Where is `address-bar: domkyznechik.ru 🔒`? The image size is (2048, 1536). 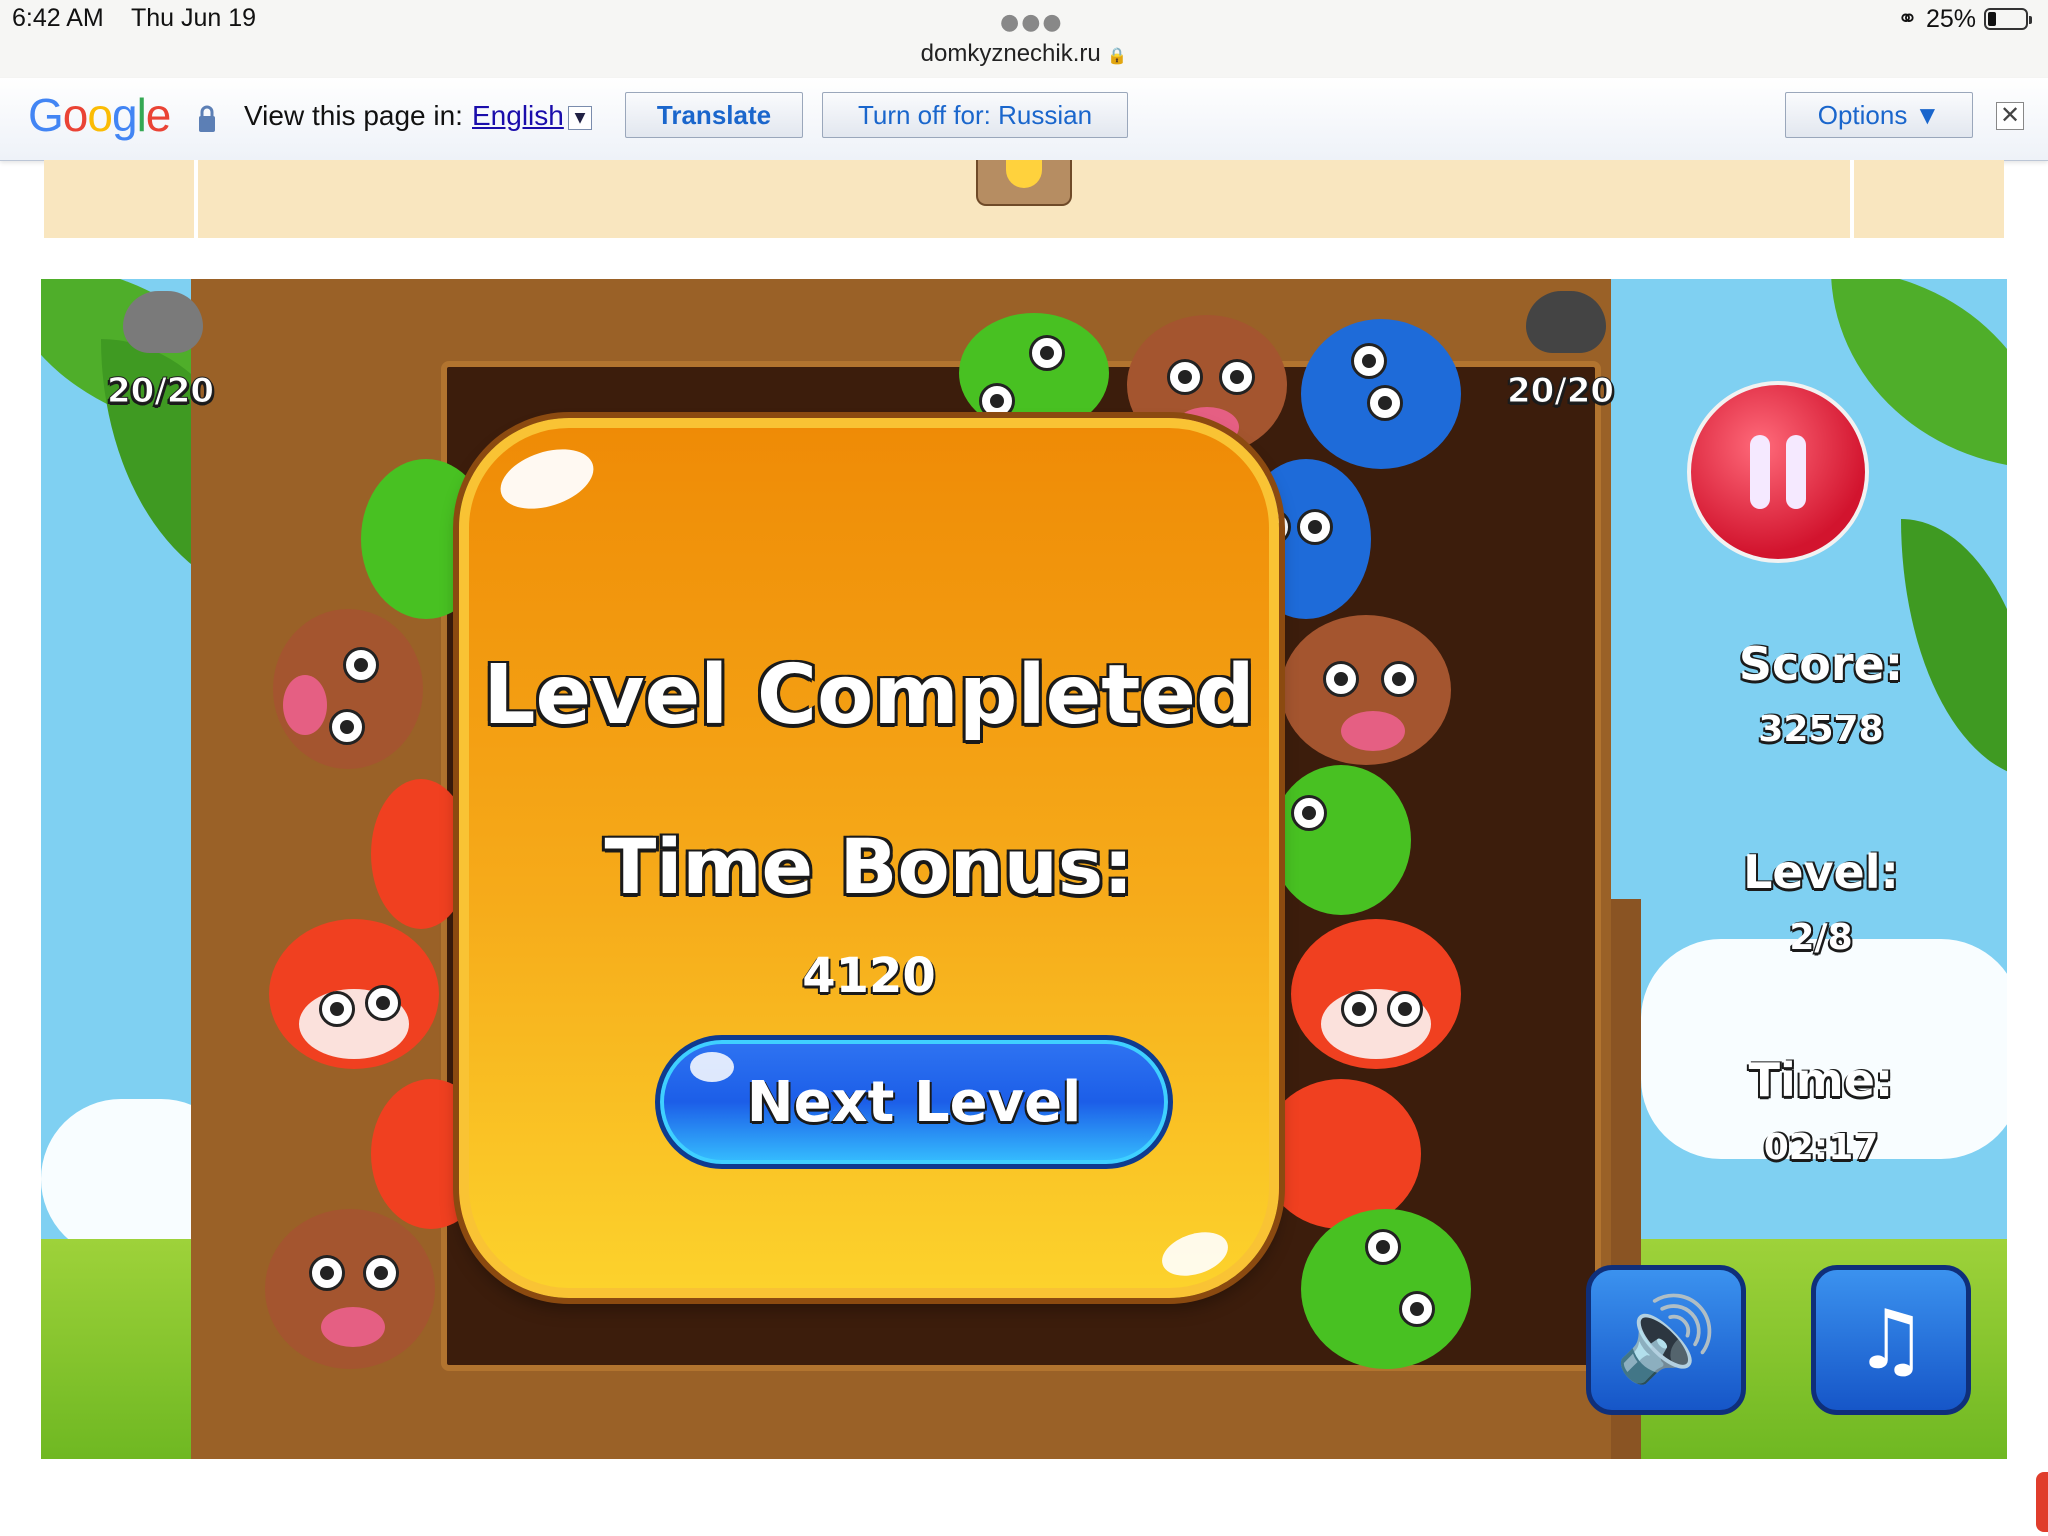
address-bar: domkyznechik.ru 🔒 is located at coordinates (1024, 54).